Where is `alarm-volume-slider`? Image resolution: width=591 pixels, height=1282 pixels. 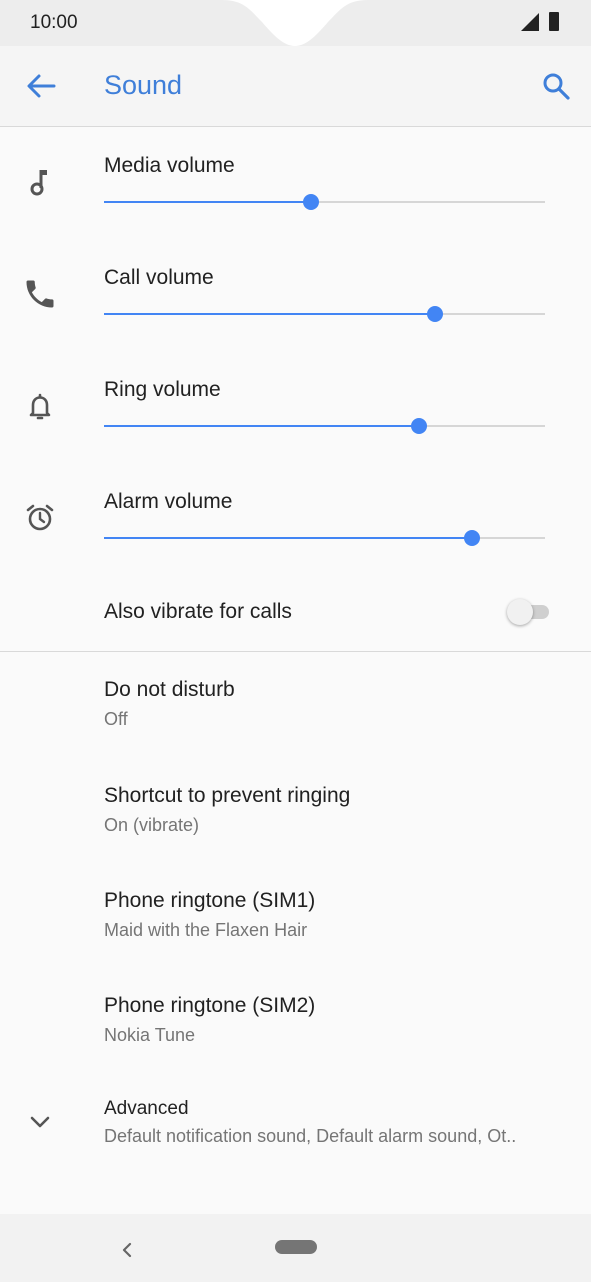 alarm-volume-slider is located at coordinates (324, 538).